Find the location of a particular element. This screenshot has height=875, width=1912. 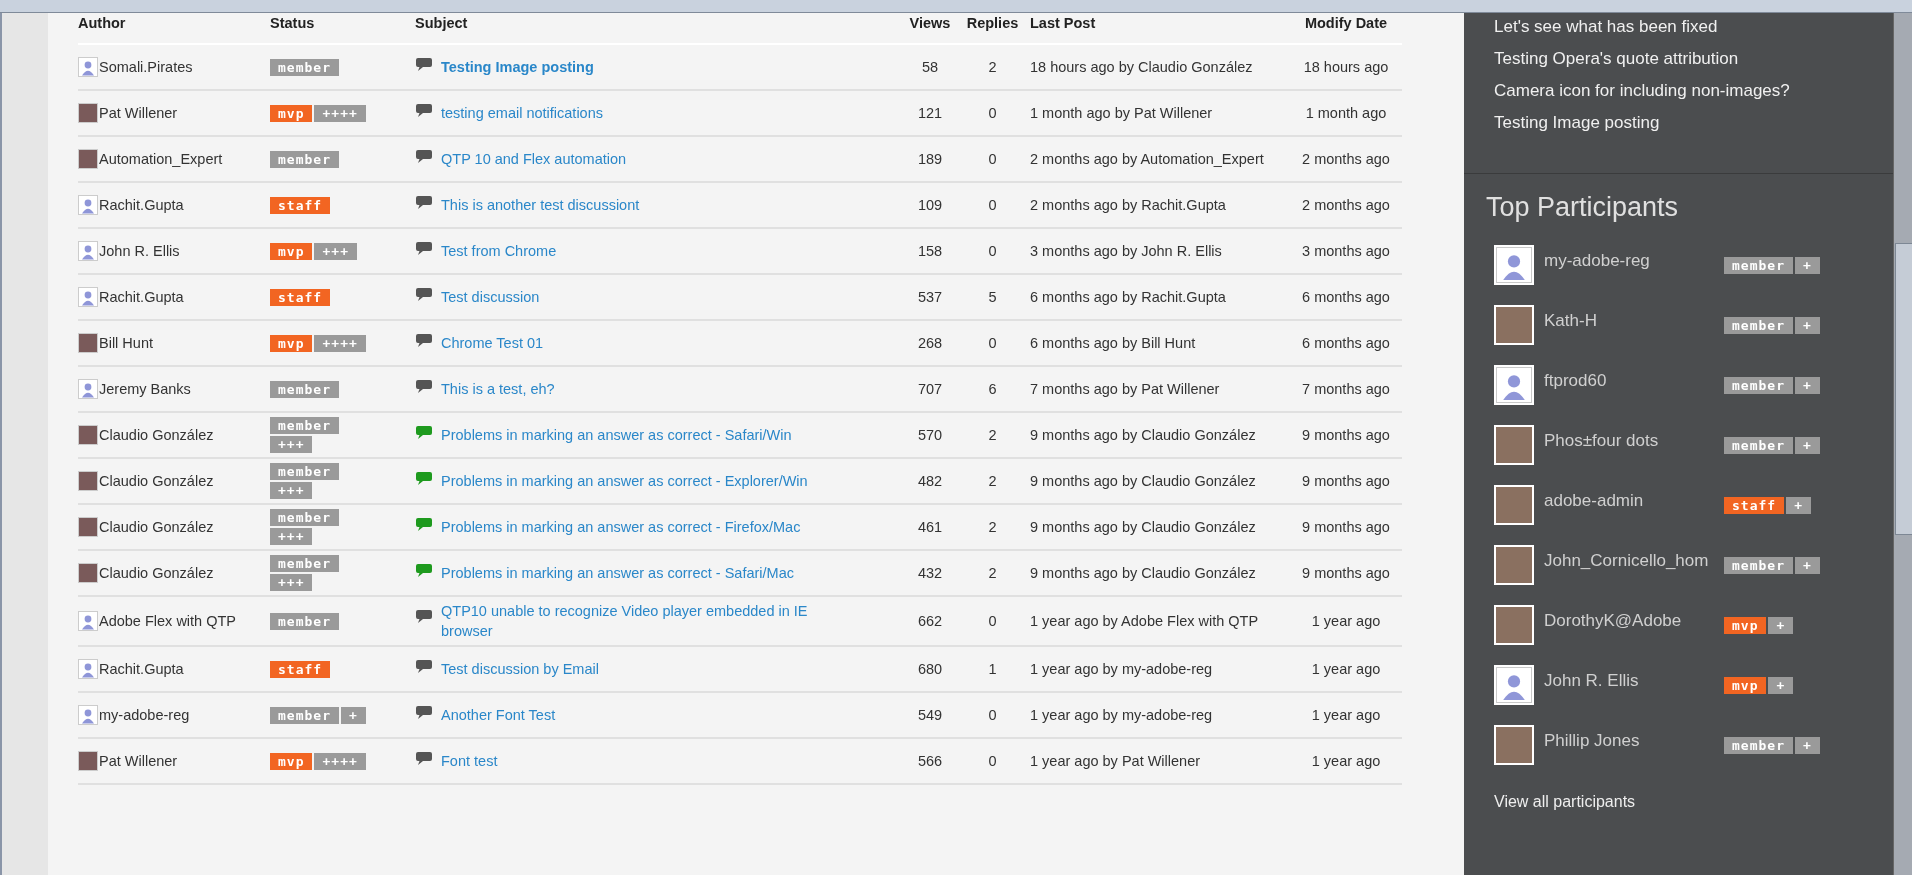

topic-link: Problems in marking an answer as correct - Explorer/Win is located at coordinates (624, 481).